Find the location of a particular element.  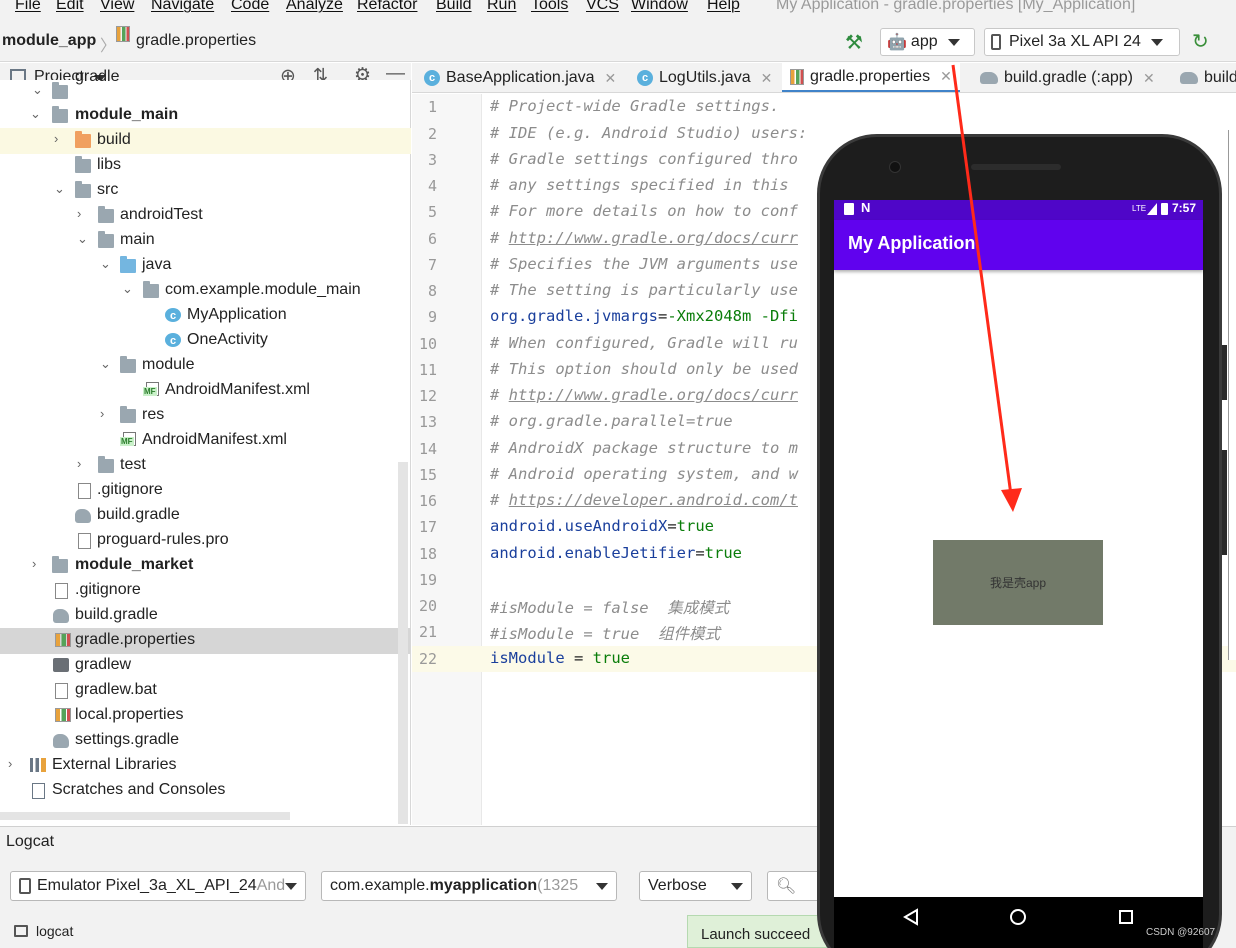

tree-item-module-main: ⌄ module_main is located at coordinates (199, 116).